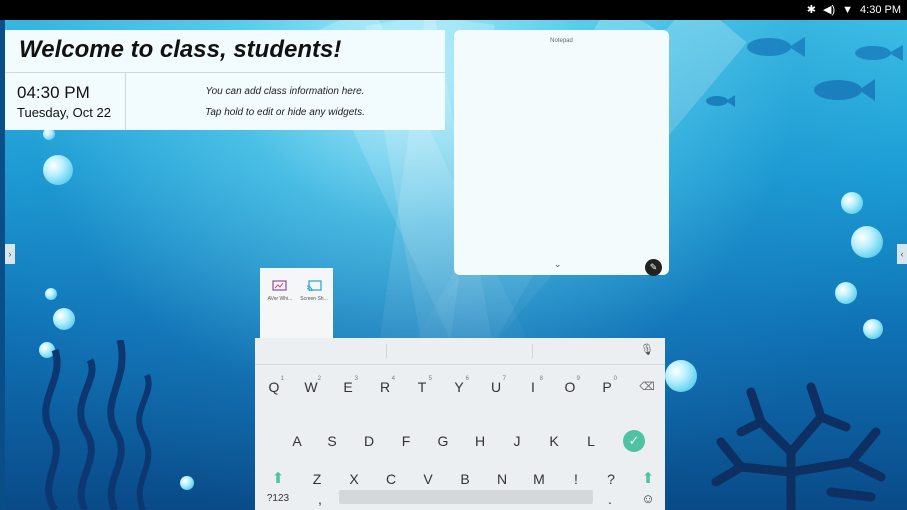 Image resolution: width=907 pixels, height=510 pixels. I want to click on key-w: W2, so click(311, 387).